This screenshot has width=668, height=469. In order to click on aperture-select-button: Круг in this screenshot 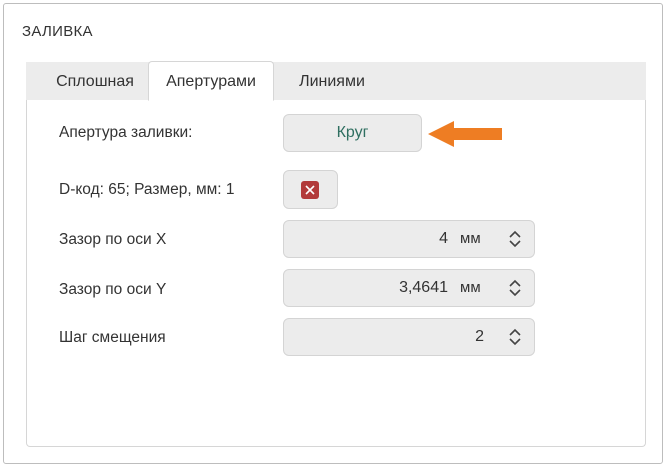, I will do `click(352, 133)`.